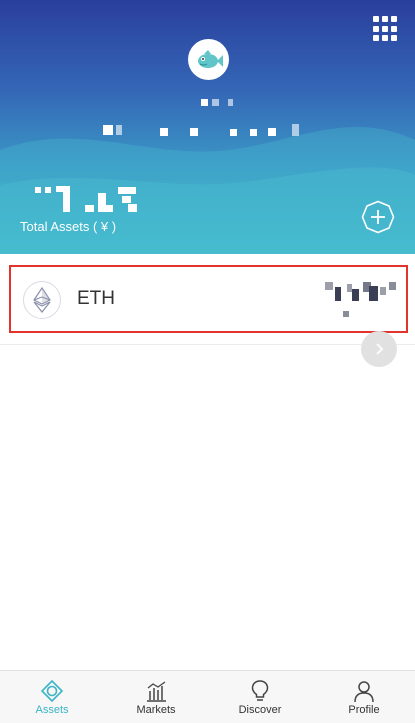 This screenshot has height=723, width=415. I want to click on list-divider, so click(207, 344).